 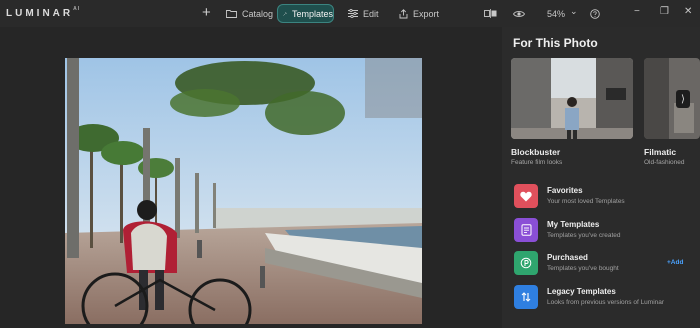 What do you see at coordinates (285, 13) in the screenshot?
I see `magic-wand-icon` at bounding box center [285, 13].